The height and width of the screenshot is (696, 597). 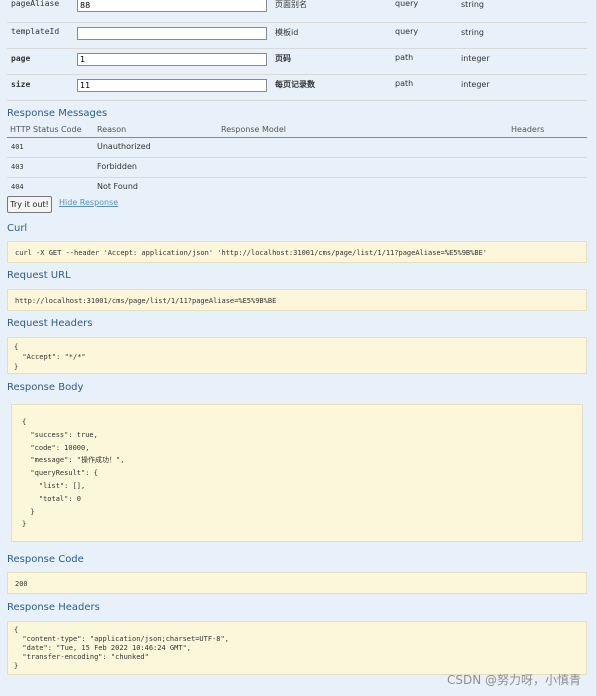 What do you see at coordinates (172, 59) in the screenshot?
I see `page-input` at bounding box center [172, 59].